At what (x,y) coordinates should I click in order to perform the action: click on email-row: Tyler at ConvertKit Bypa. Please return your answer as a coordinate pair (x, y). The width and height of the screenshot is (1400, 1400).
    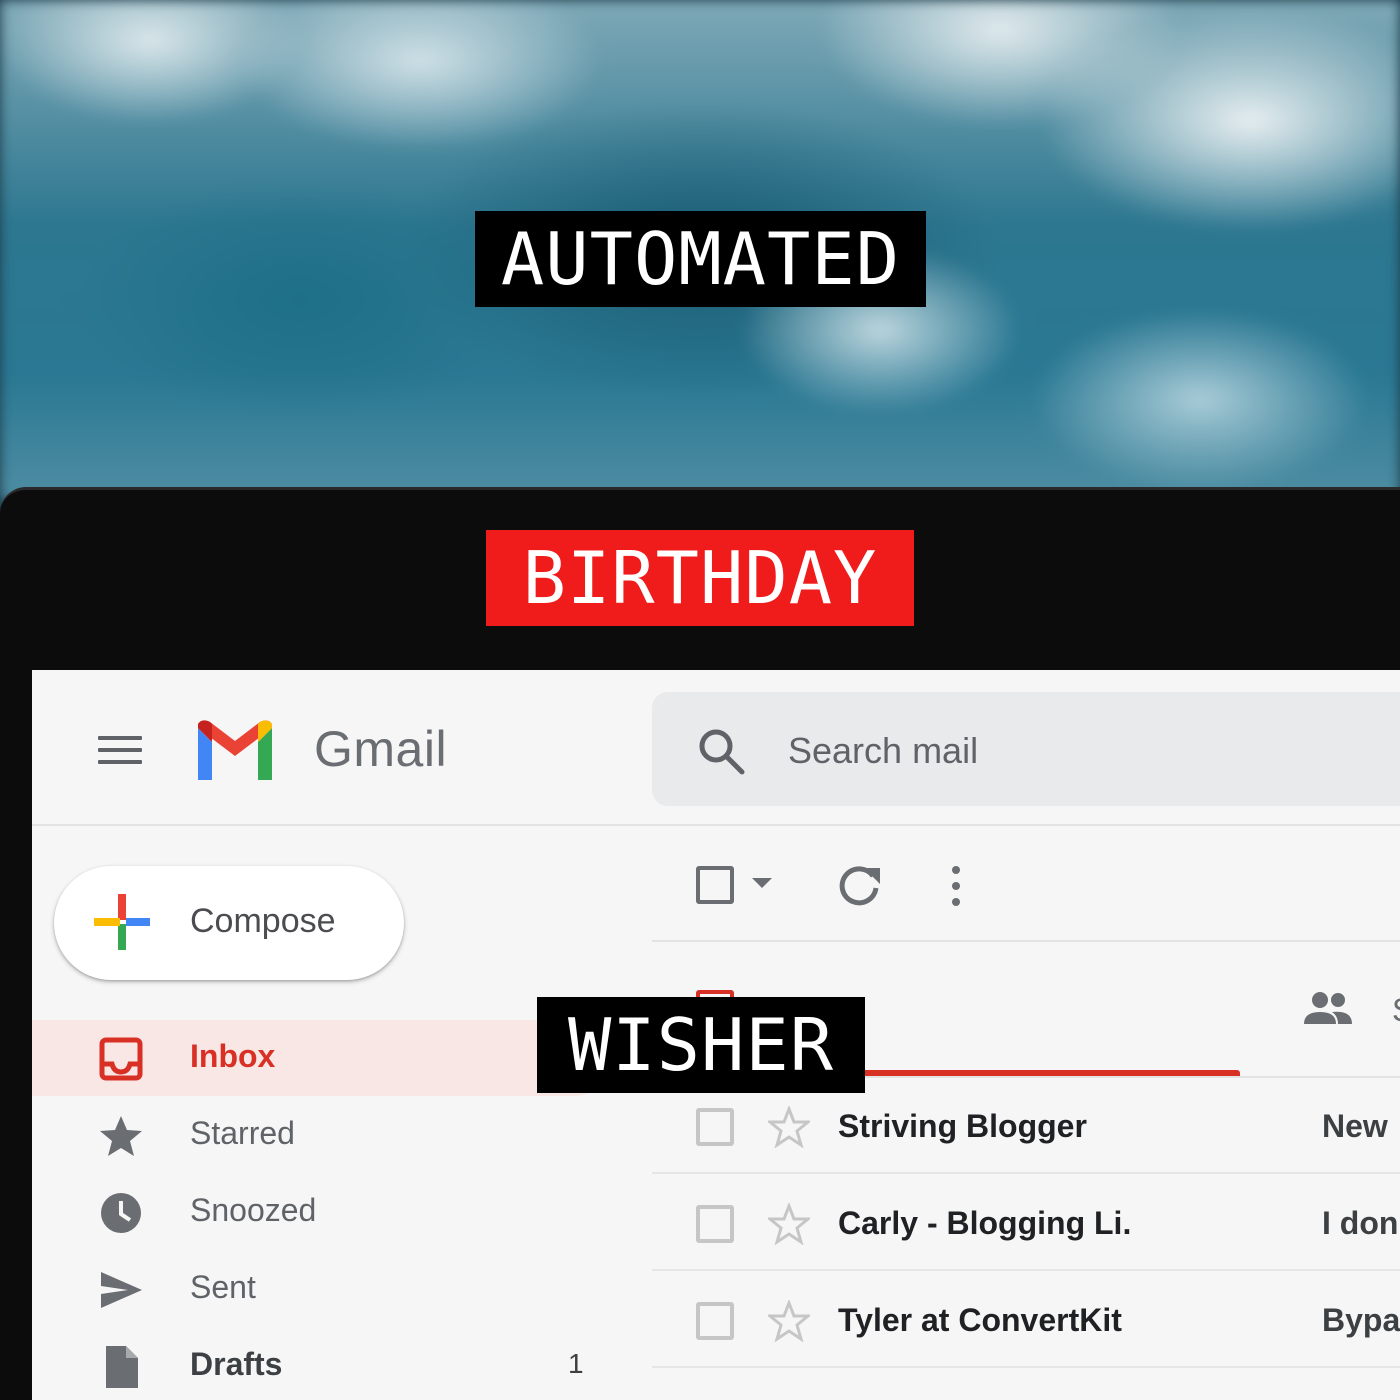
    Looking at the image, I should click on (1026, 1320).